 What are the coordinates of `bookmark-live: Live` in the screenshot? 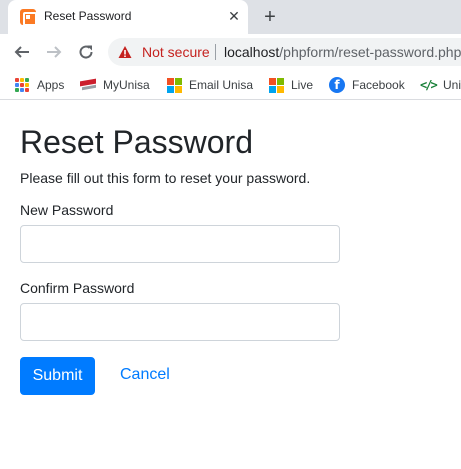 It's located at (290, 85).